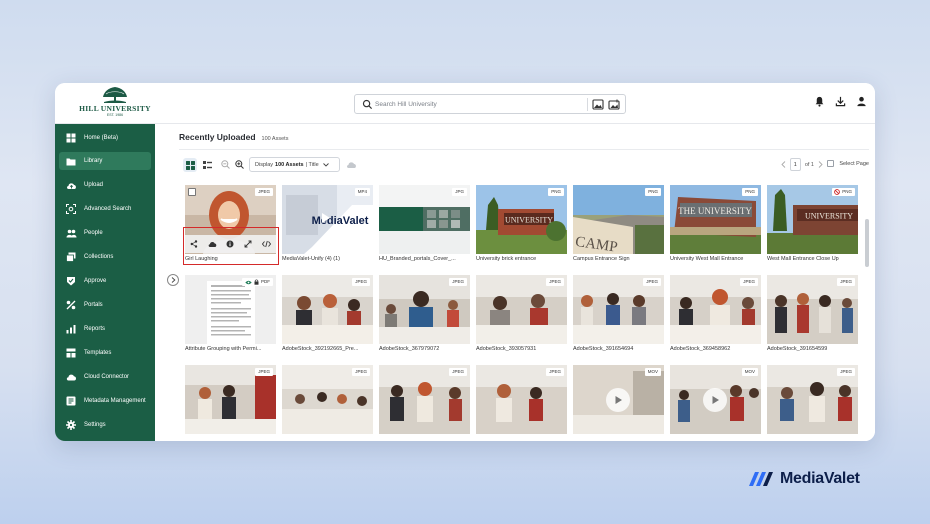 Image resolution: width=930 pixels, height=524 pixels. I want to click on sidebar-item-metadata-management: Metadata Management, so click(105, 401).